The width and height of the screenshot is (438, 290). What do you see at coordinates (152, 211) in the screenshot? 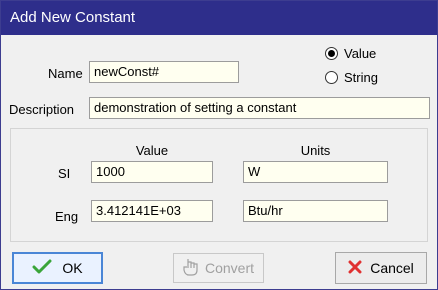
I see `eng-value-field: 3.412141E+03` at bounding box center [152, 211].